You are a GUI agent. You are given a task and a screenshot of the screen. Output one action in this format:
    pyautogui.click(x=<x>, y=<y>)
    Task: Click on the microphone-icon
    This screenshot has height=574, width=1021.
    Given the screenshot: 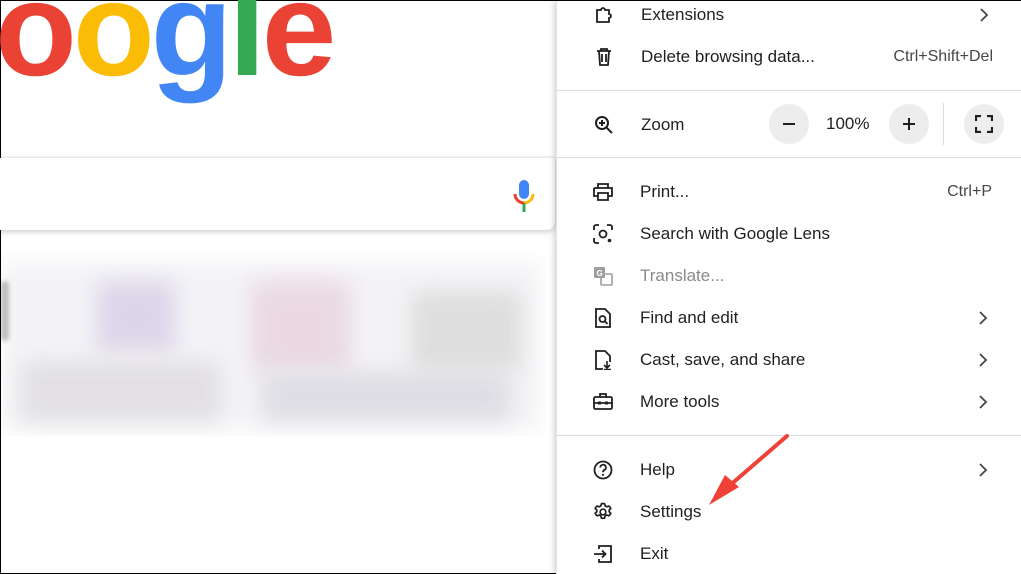 What is the action you would take?
    pyautogui.click(x=524, y=196)
    